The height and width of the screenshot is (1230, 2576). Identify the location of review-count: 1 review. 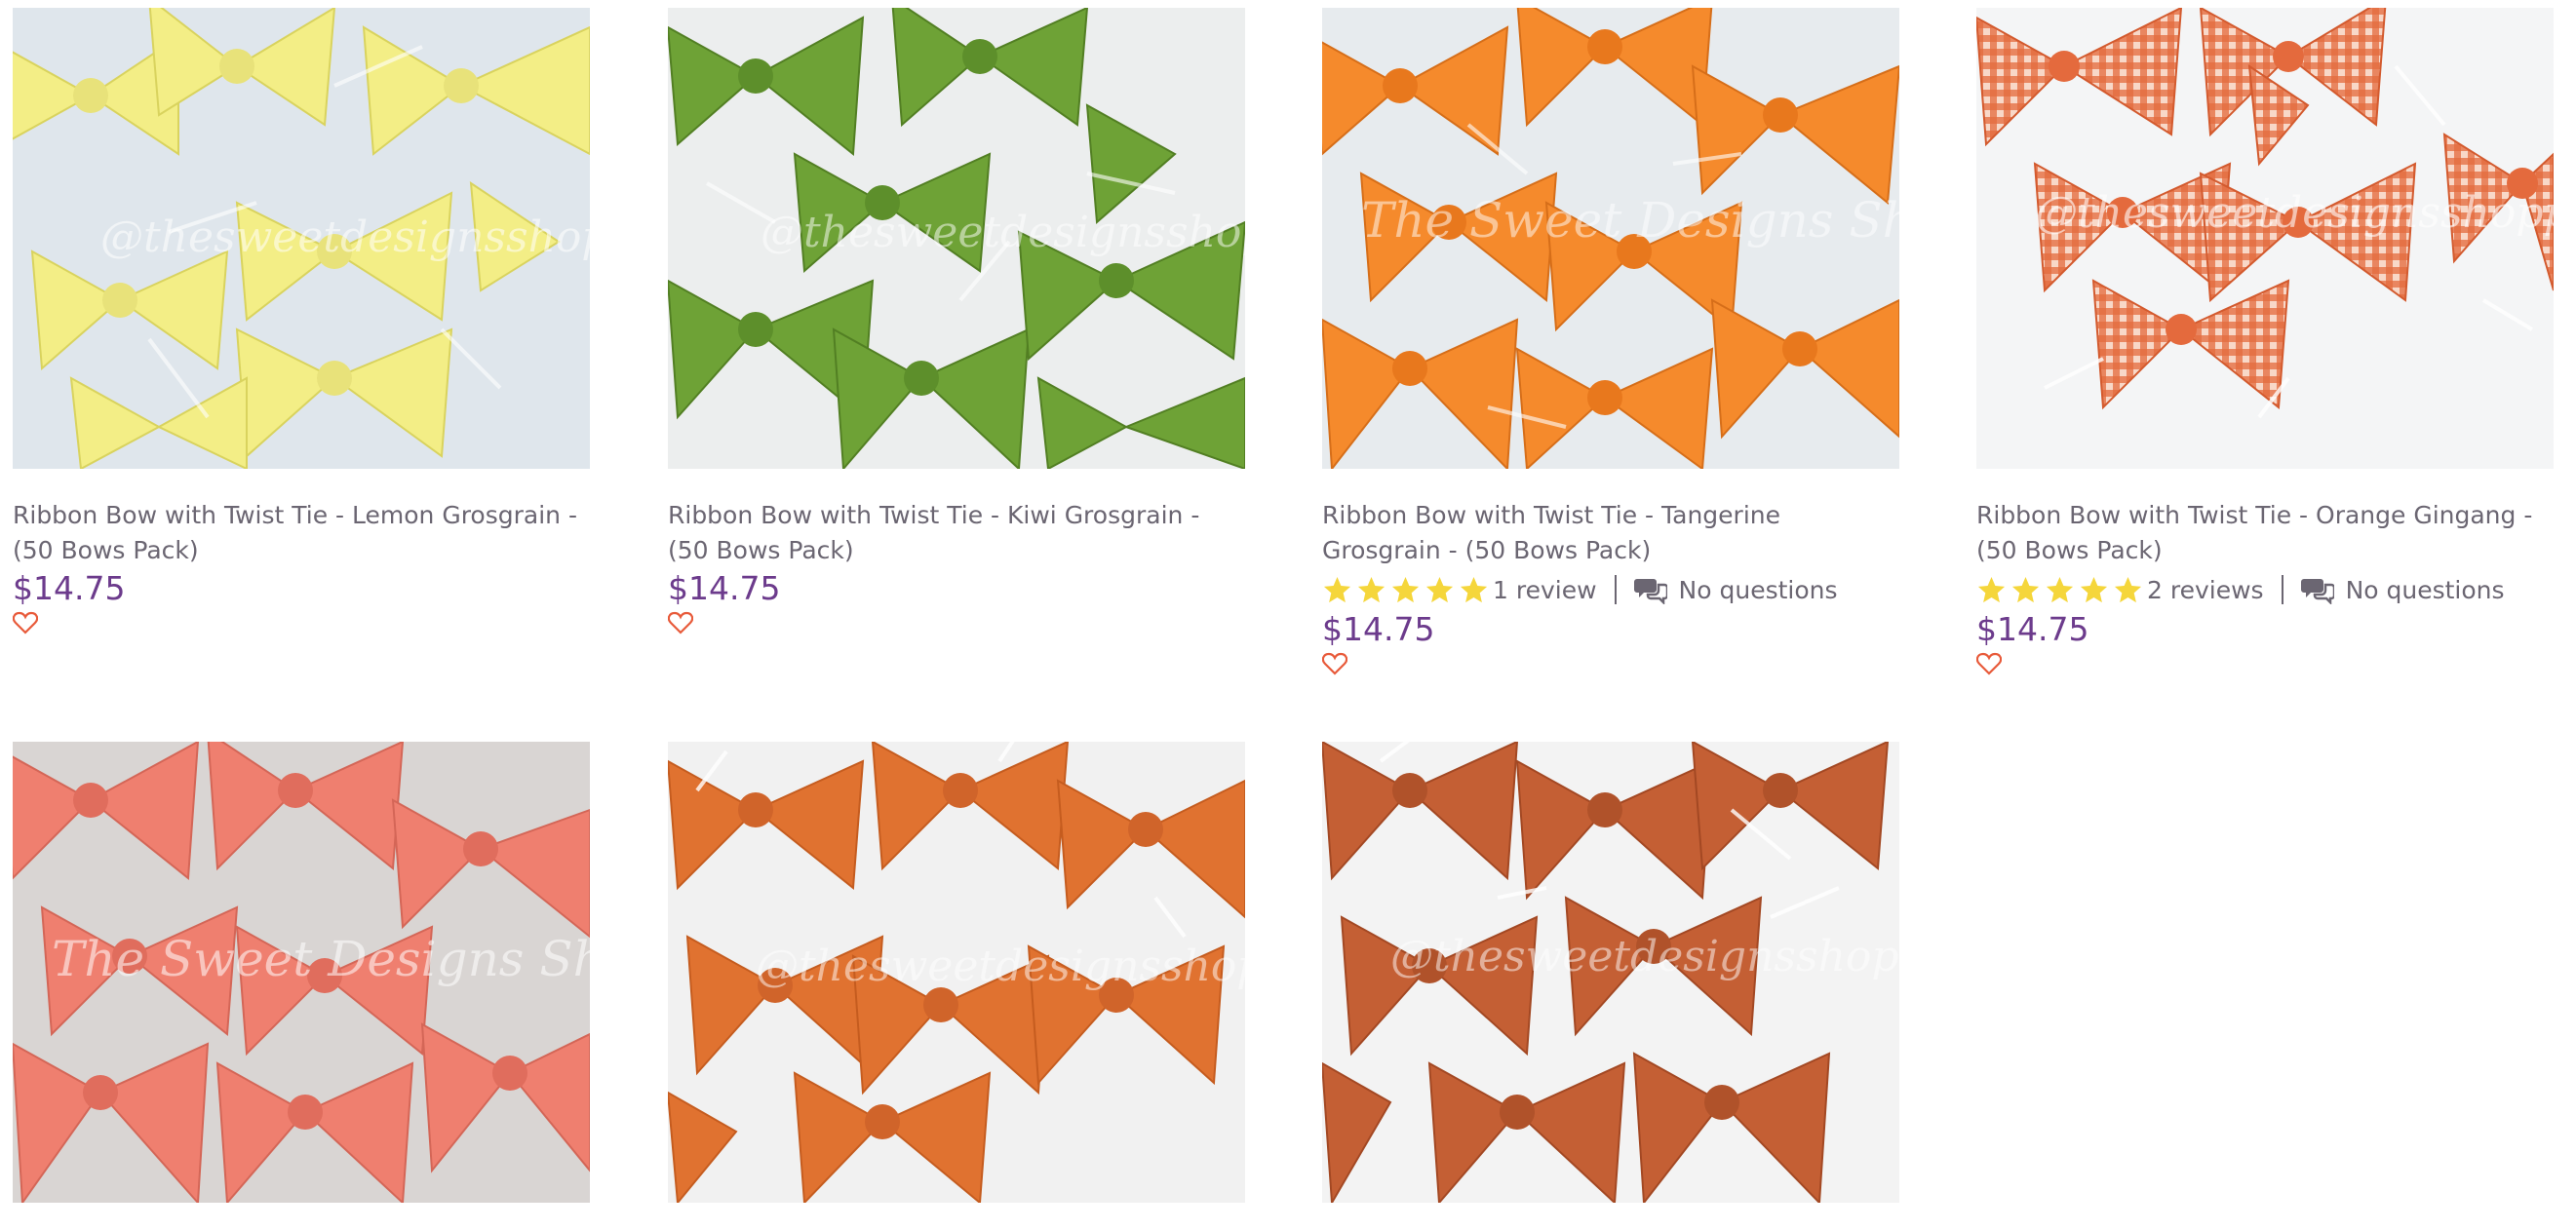
(1545, 590).